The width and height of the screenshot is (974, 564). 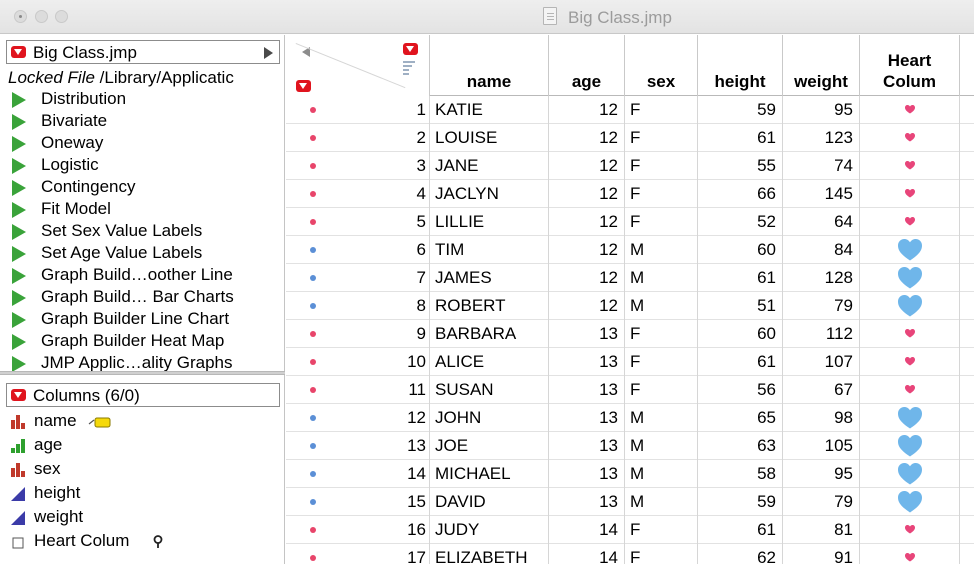 I want to click on table-row: 9 BARBARA 13 F 60 112, so click(x=630, y=334).